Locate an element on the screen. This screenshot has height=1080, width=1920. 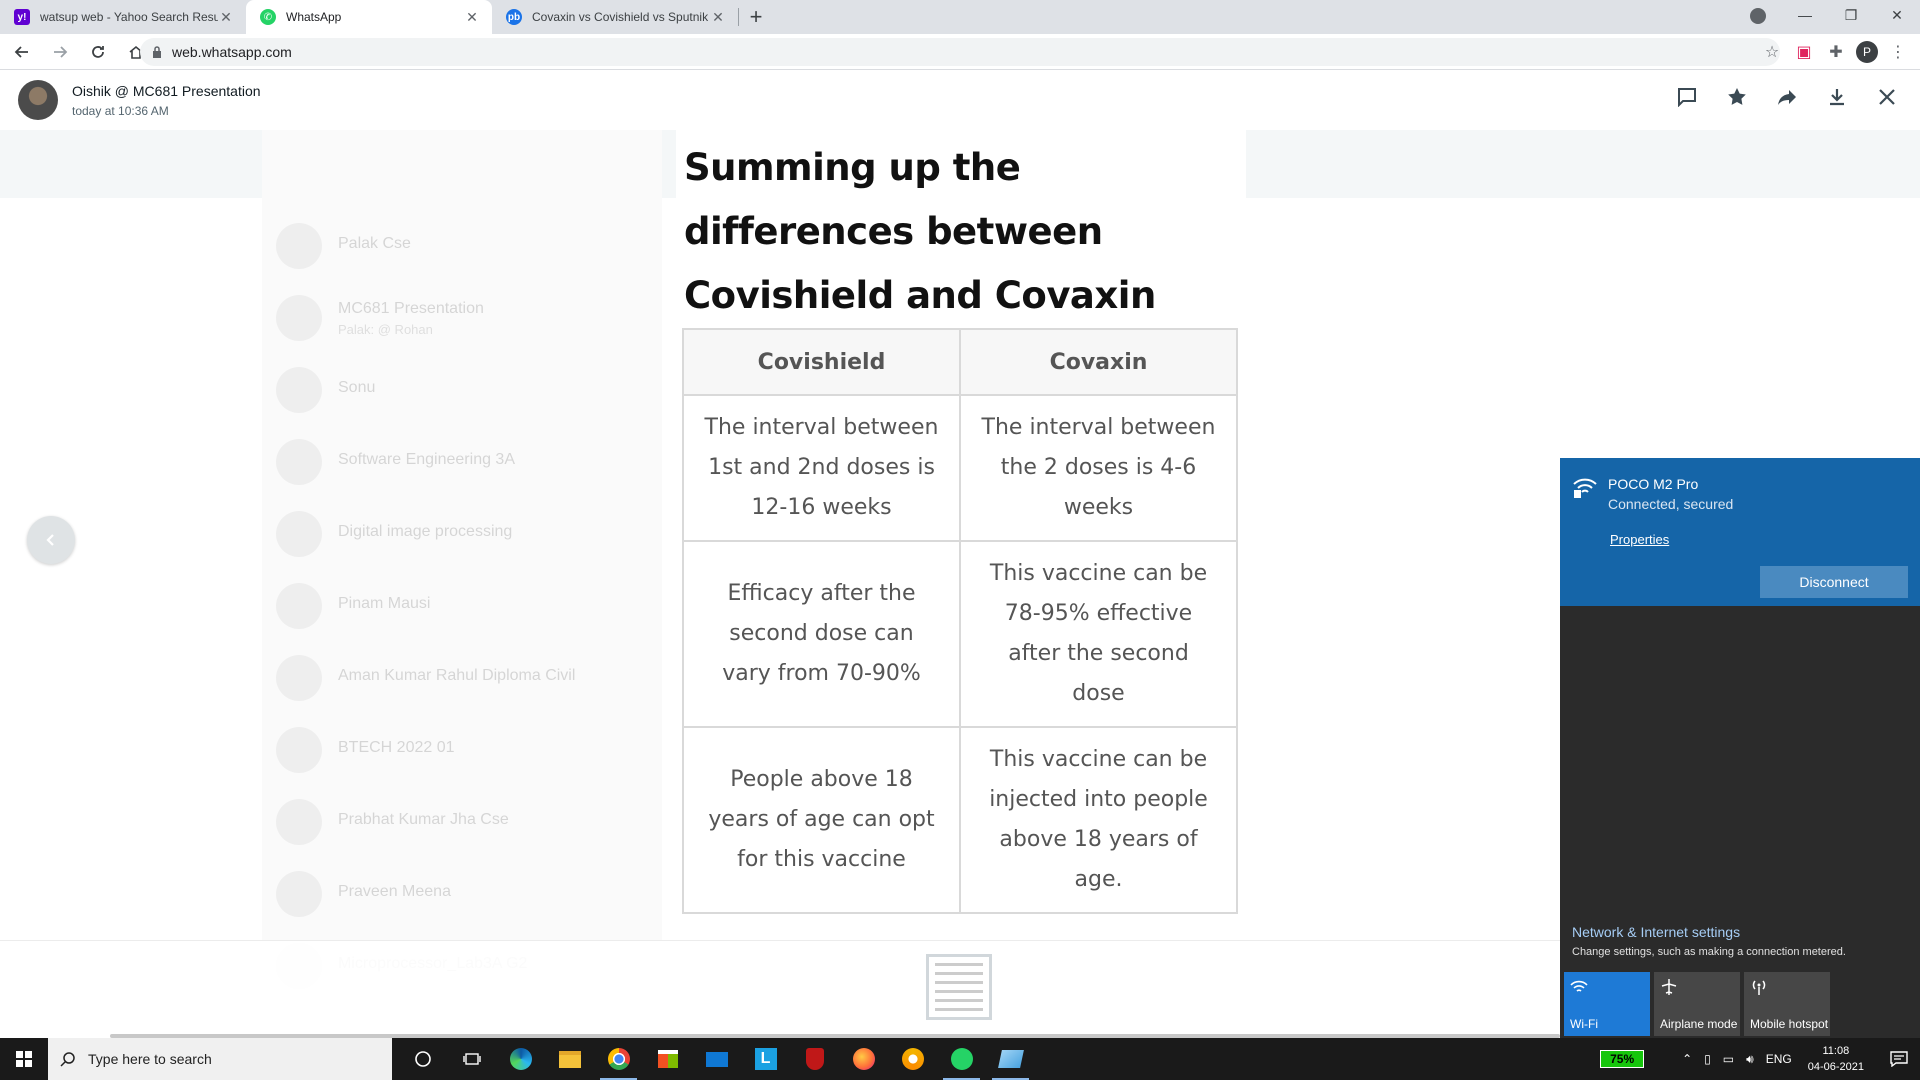
back-button is located at coordinates (22, 52).